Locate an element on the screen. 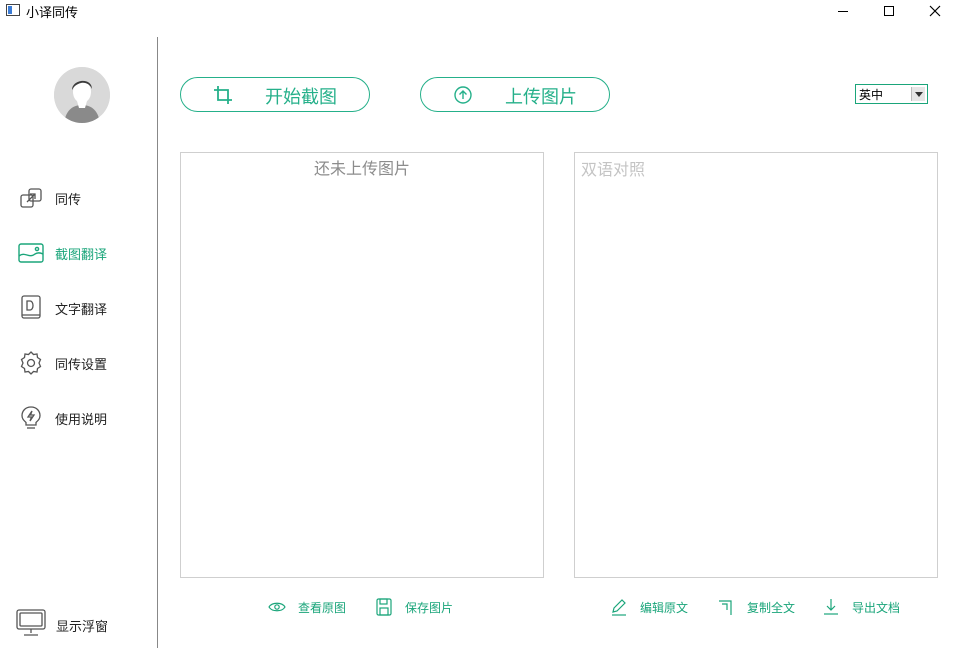 The height and width of the screenshot is (648, 956). save-image-label: 保存图片 is located at coordinates (429, 607).